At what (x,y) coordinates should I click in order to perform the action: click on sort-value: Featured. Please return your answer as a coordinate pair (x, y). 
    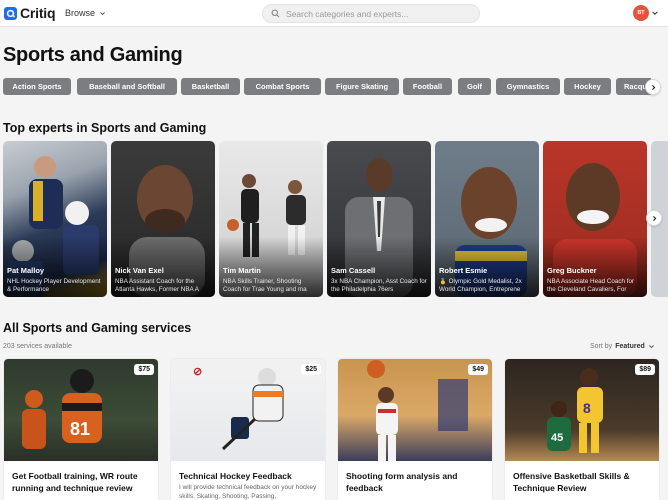
    Looking at the image, I should click on (630, 346).